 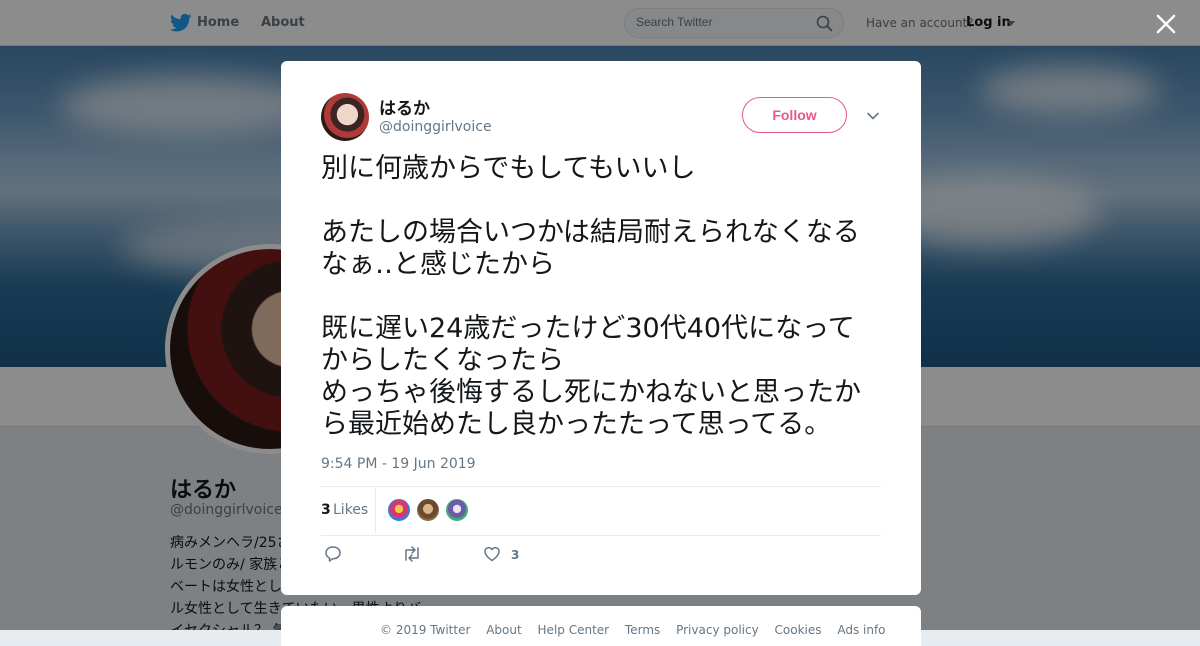 I want to click on author-handle: @doinggirlvoice, so click(x=435, y=127).